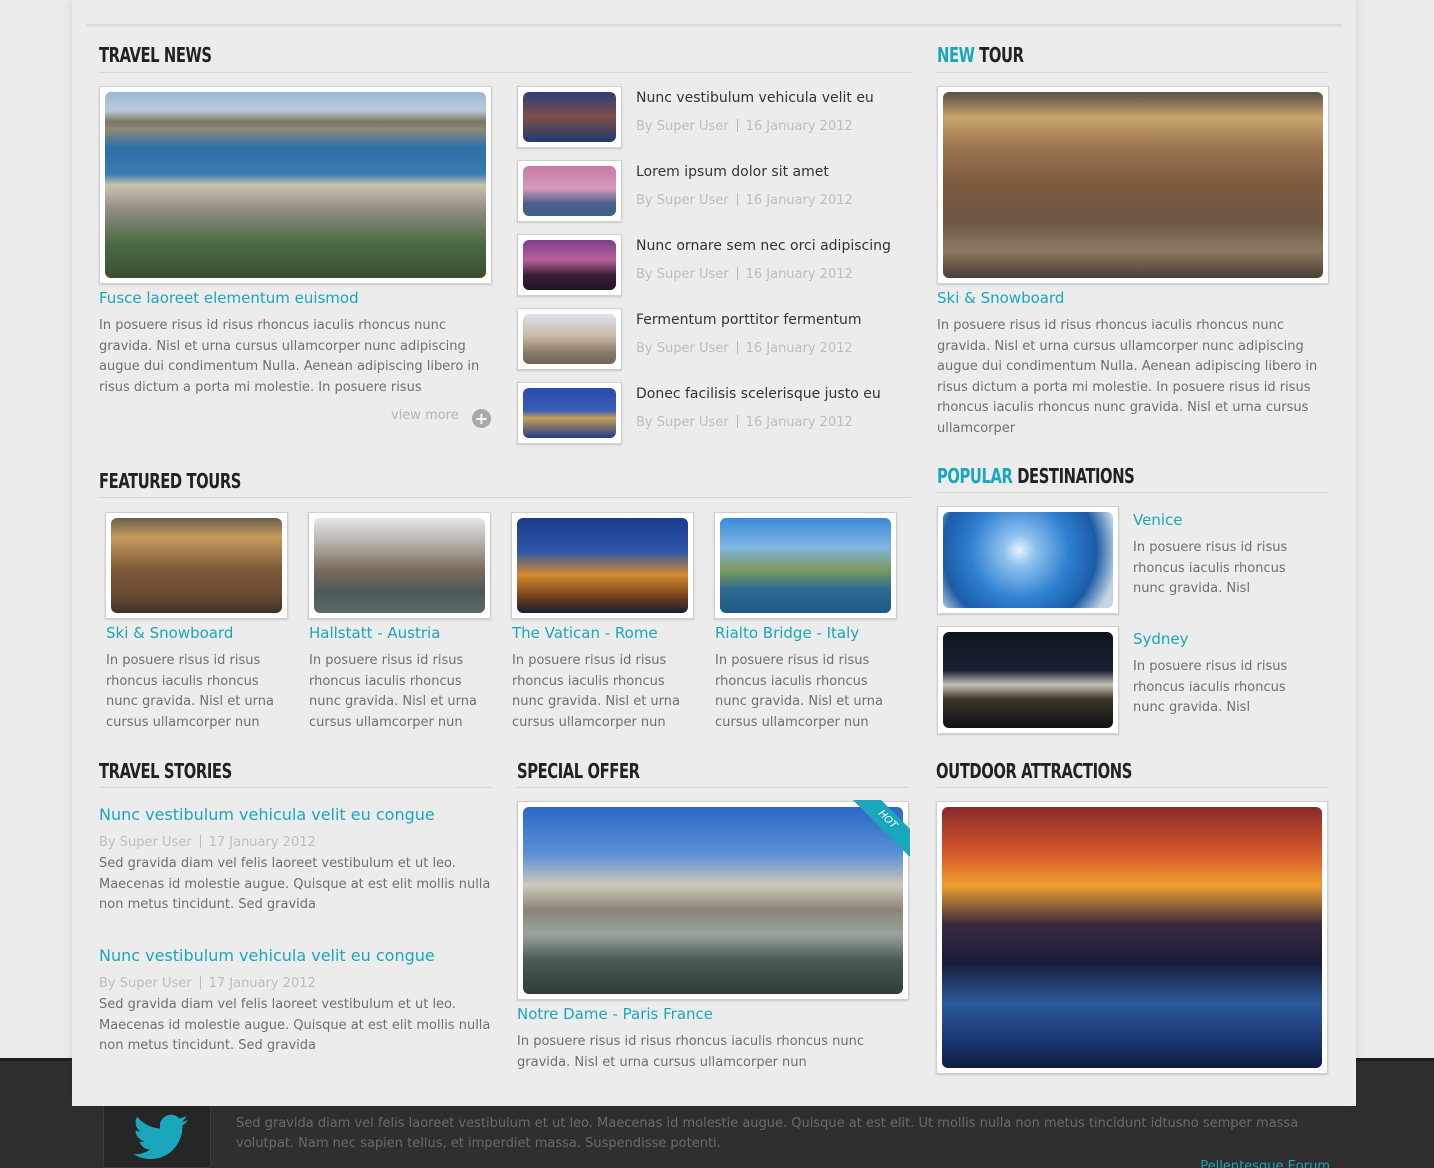  Describe the element at coordinates (1265, 1163) in the screenshot. I see `footer-link: Pellentesque Eorum` at that location.